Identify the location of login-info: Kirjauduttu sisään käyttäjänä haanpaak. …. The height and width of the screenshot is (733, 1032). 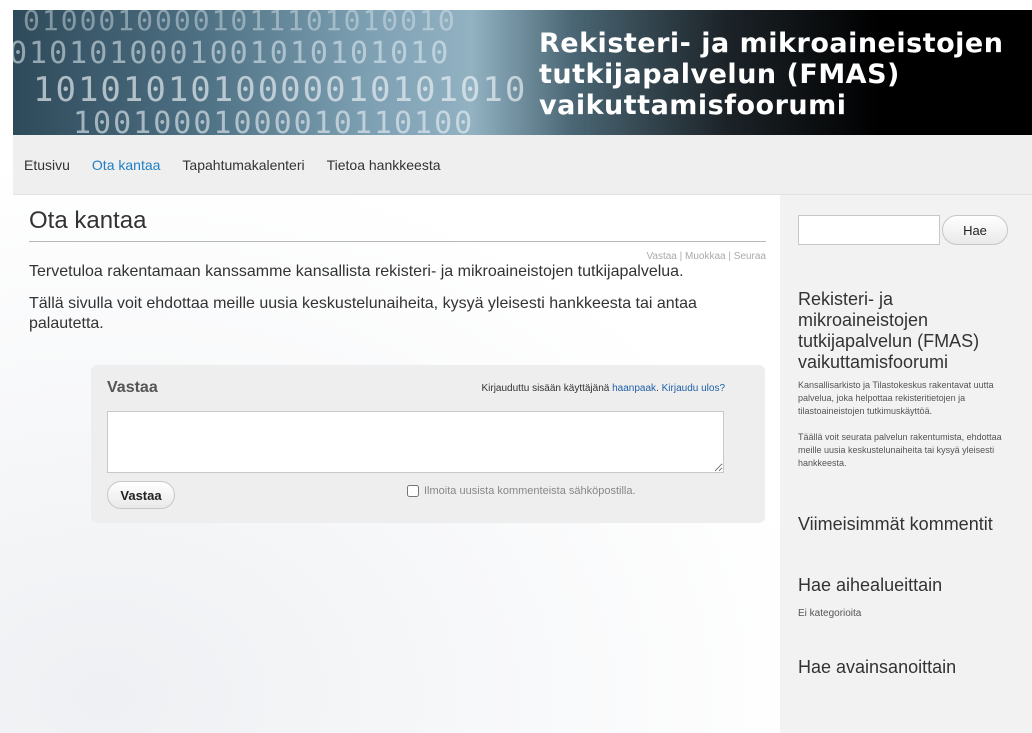
(603, 388).